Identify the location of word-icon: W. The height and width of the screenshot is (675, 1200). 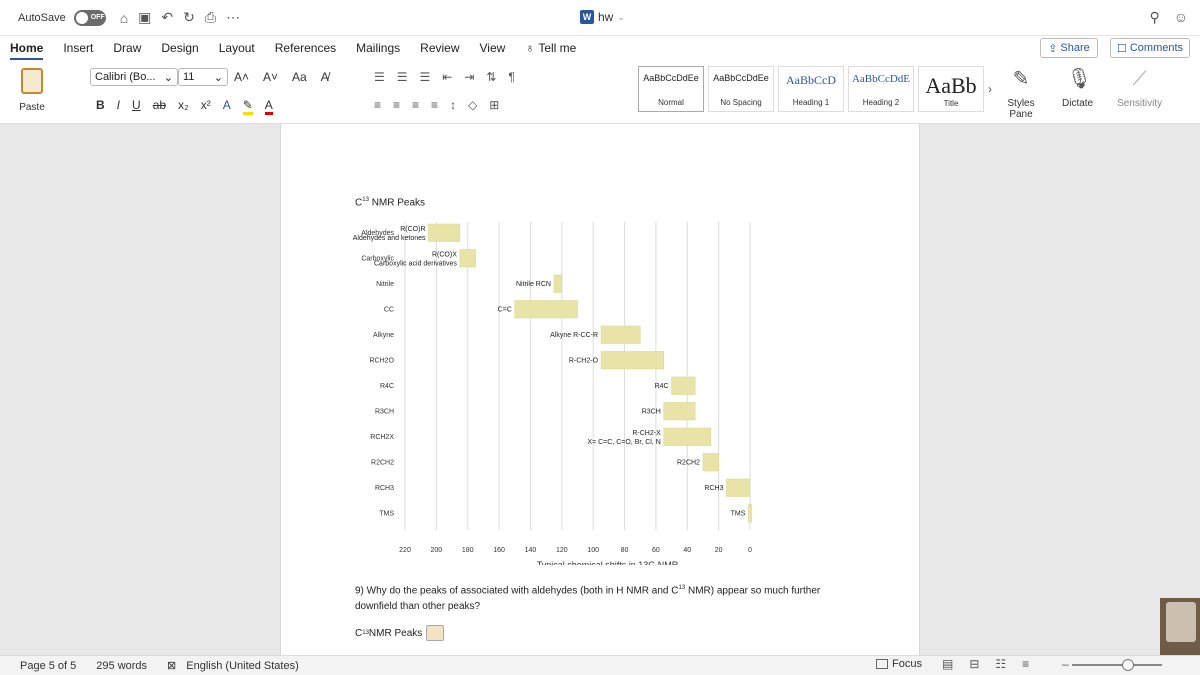
(587, 17).